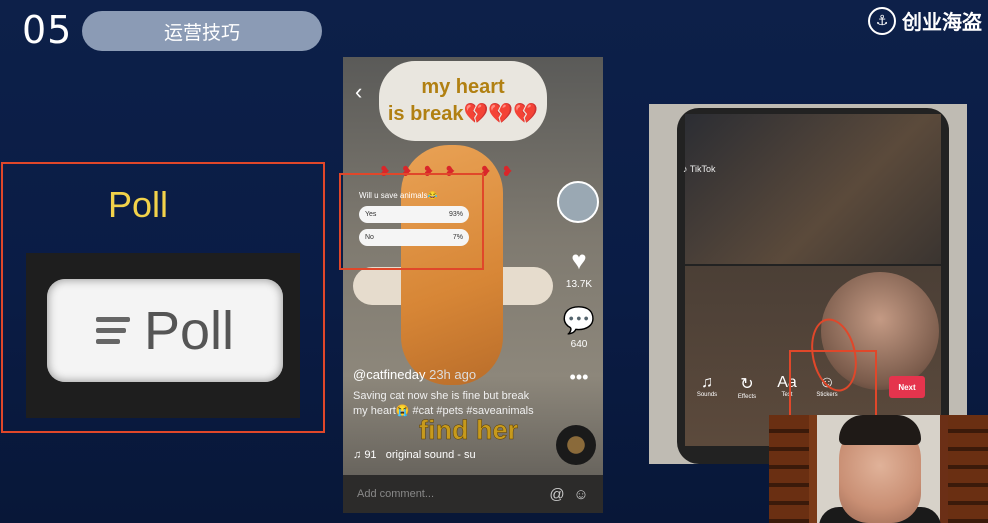 Image resolution: width=988 pixels, height=523 pixels. What do you see at coordinates (463, 114) in the screenshot?
I see `sticker-line-2: is break💔💔💔` at bounding box center [463, 114].